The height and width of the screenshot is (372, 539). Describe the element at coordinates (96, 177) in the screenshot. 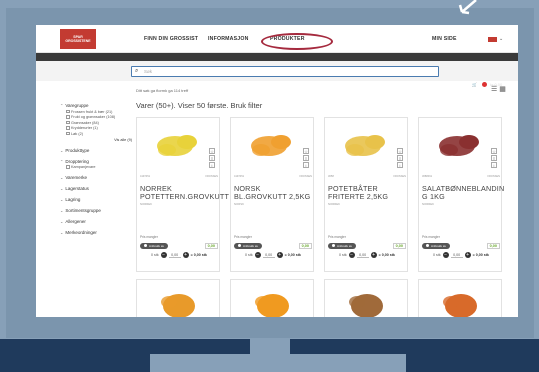

I see `filter-group-header: ⌄ Varemerke` at that location.